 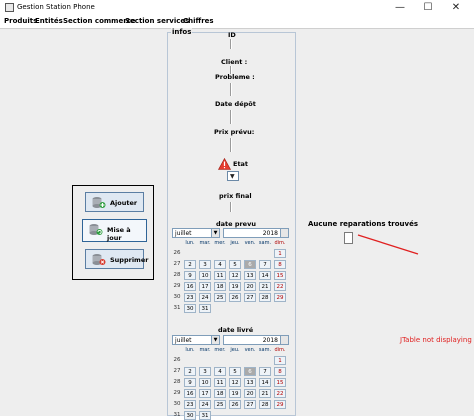 What do you see at coordinates (20, 21) in the screenshot?
I see `menu-produits: Produits` at bounding box center [20, 21].